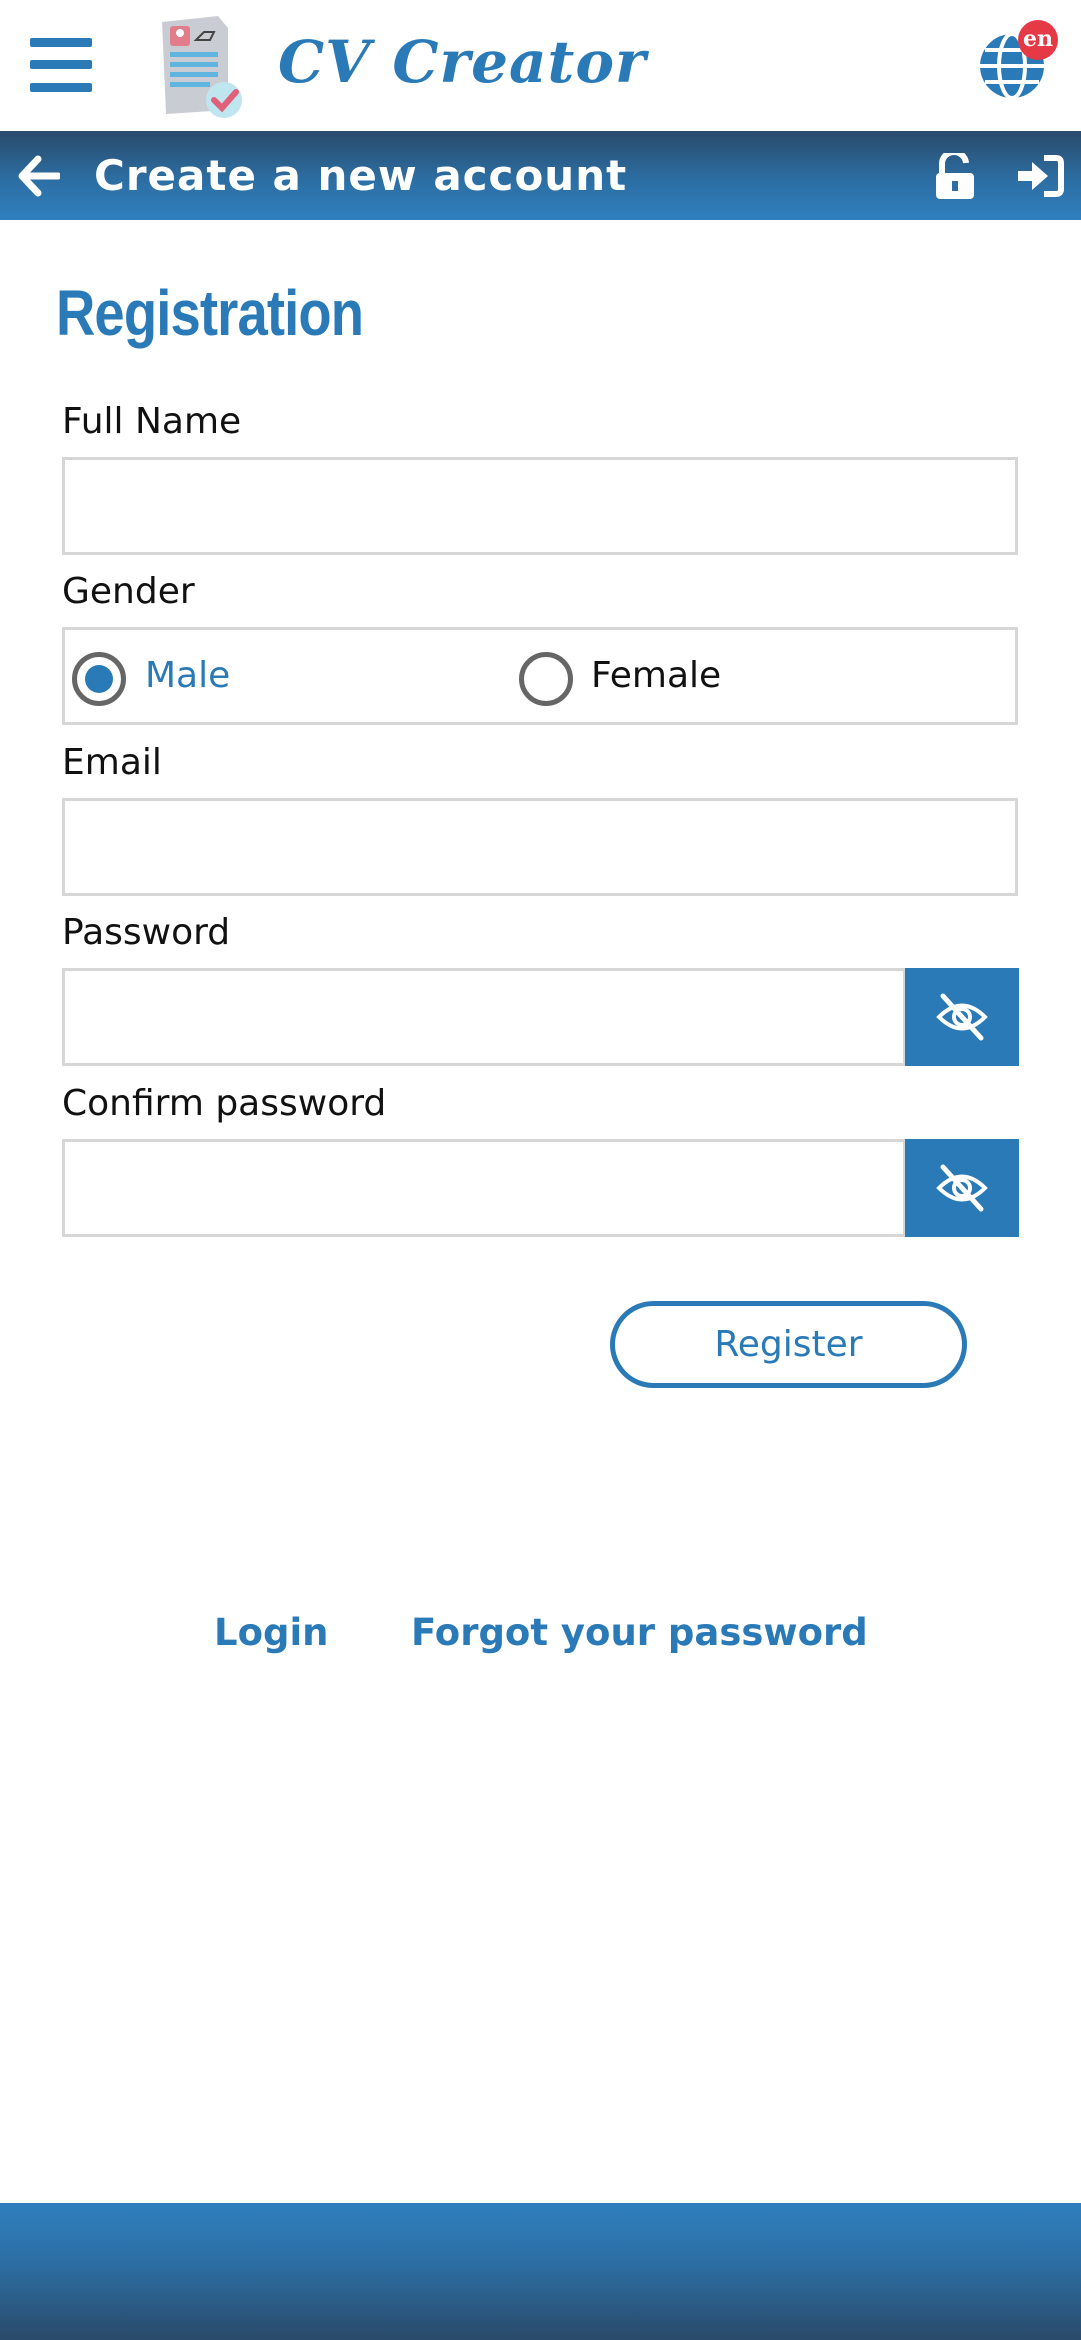 This screenshot has width=1081, height=2340. I want to click on cv-document-logo-icon, so click(202, 67).